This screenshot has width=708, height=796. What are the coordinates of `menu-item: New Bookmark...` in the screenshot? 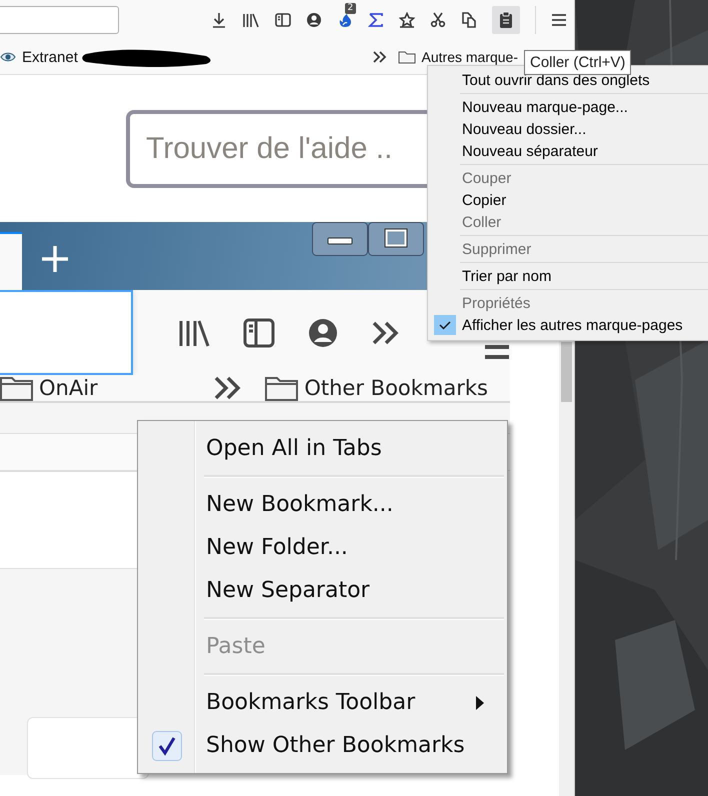 It's located at (322, 504).